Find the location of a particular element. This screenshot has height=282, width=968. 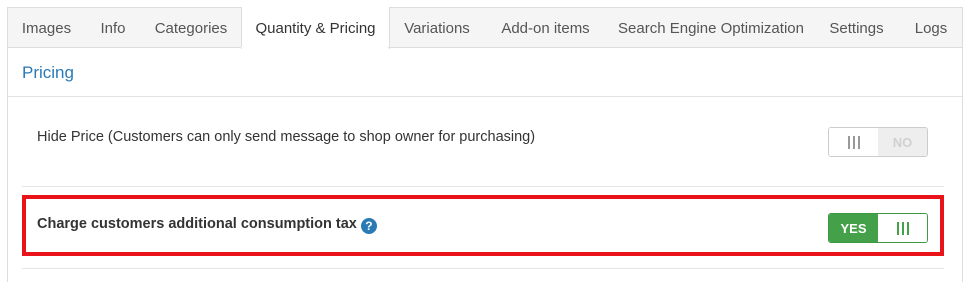

tab-label: Logs is located at coordinates (931, 28).